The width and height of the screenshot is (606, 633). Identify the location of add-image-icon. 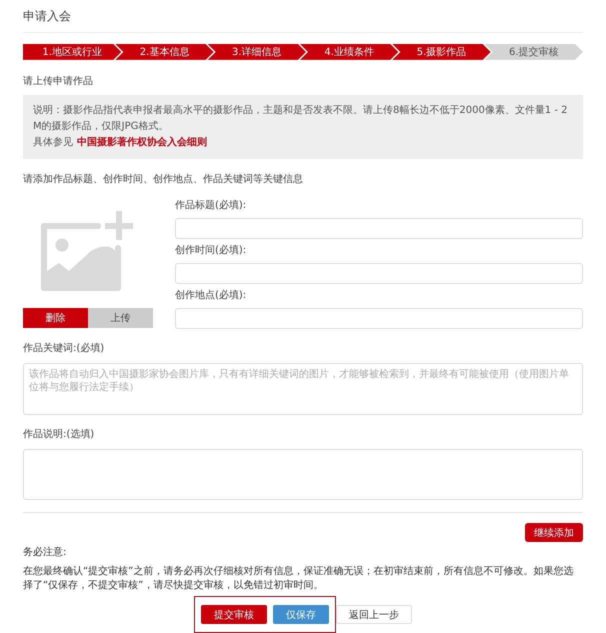
(88, 250).